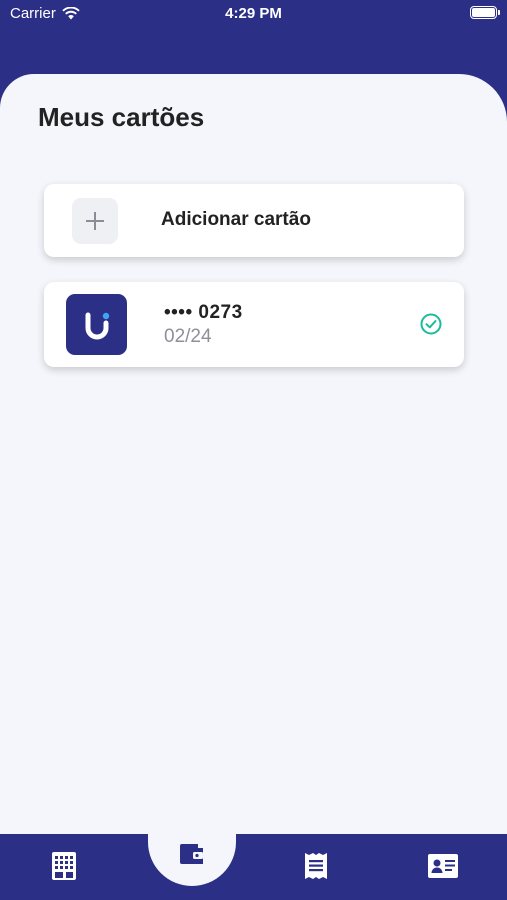 Image resolution: width=507 pixels, height=900 pixels. I want to click on wallet-icon, so click(191, 854).